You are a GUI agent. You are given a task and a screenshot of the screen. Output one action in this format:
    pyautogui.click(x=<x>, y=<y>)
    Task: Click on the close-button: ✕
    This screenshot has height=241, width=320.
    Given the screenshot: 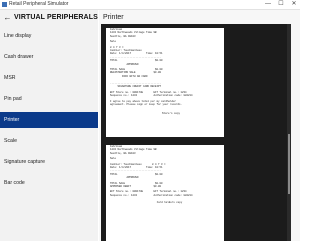 What is the action you would take?
    pyautogui.click(x=294, y=4)
    